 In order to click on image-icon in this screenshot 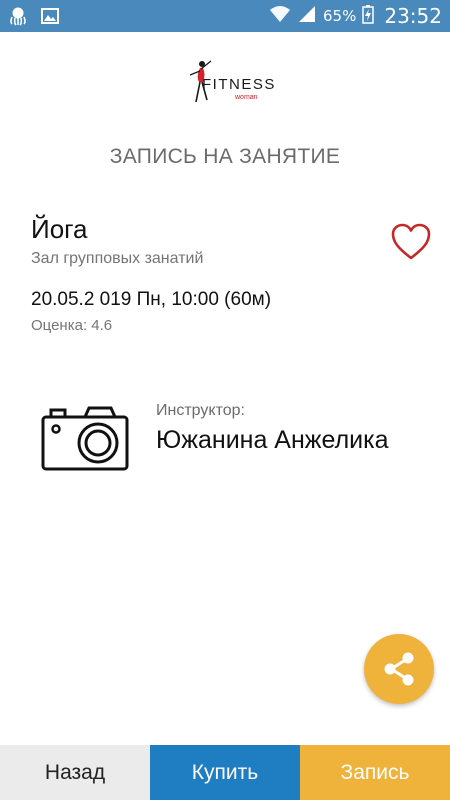, I will do `click(50, 18)`.